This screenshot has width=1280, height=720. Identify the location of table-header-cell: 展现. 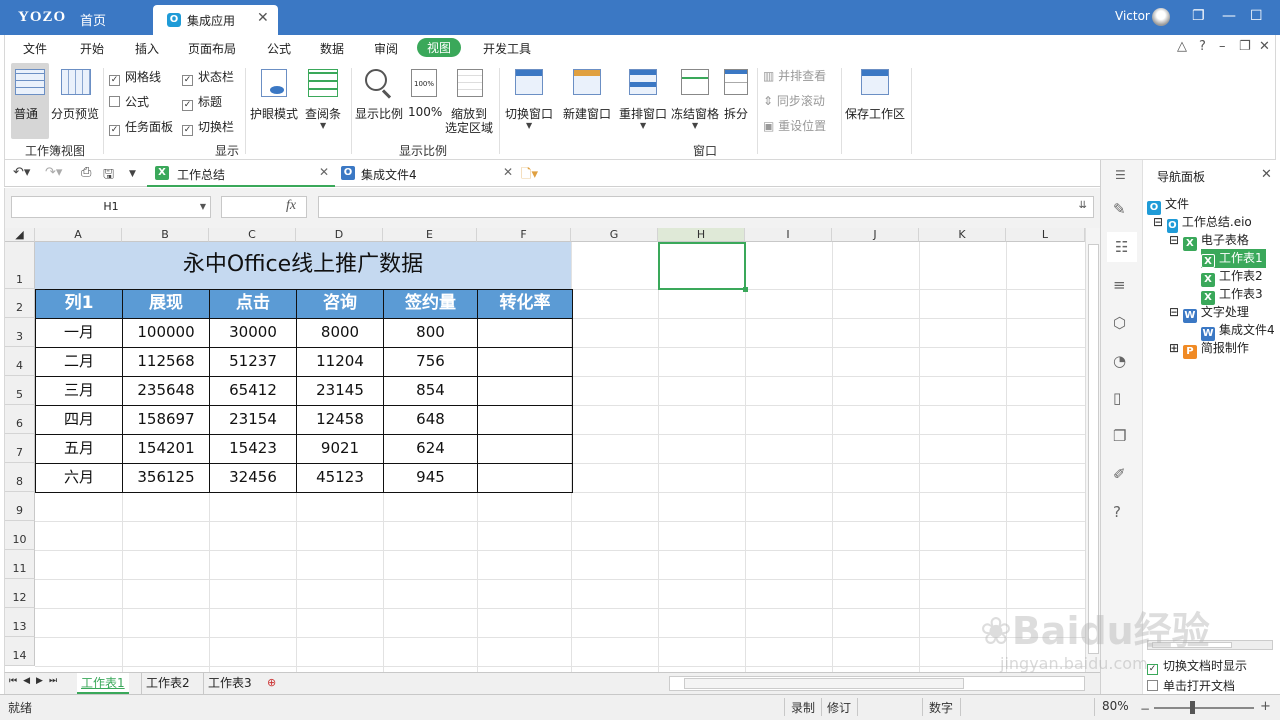
(166, 304).